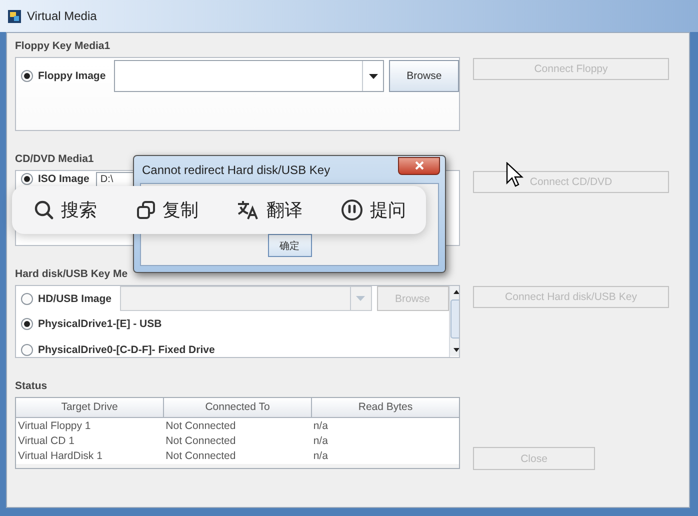 This screenshot has width=698, height=516. What do you see at coordinates (248, 210) in the screenshot?
I see `translate-icon` at bounding box center [248, 210].